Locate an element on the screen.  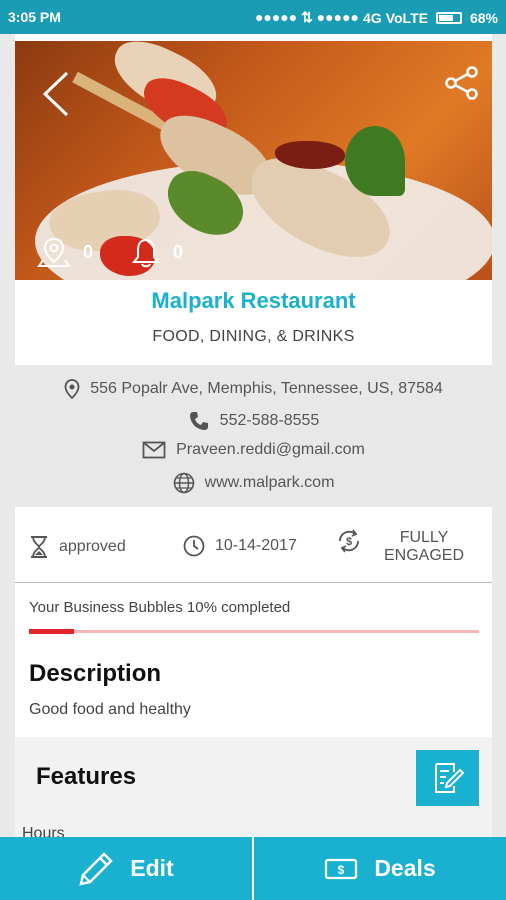
location-stat: 0 is located at coordinates (65, 252).